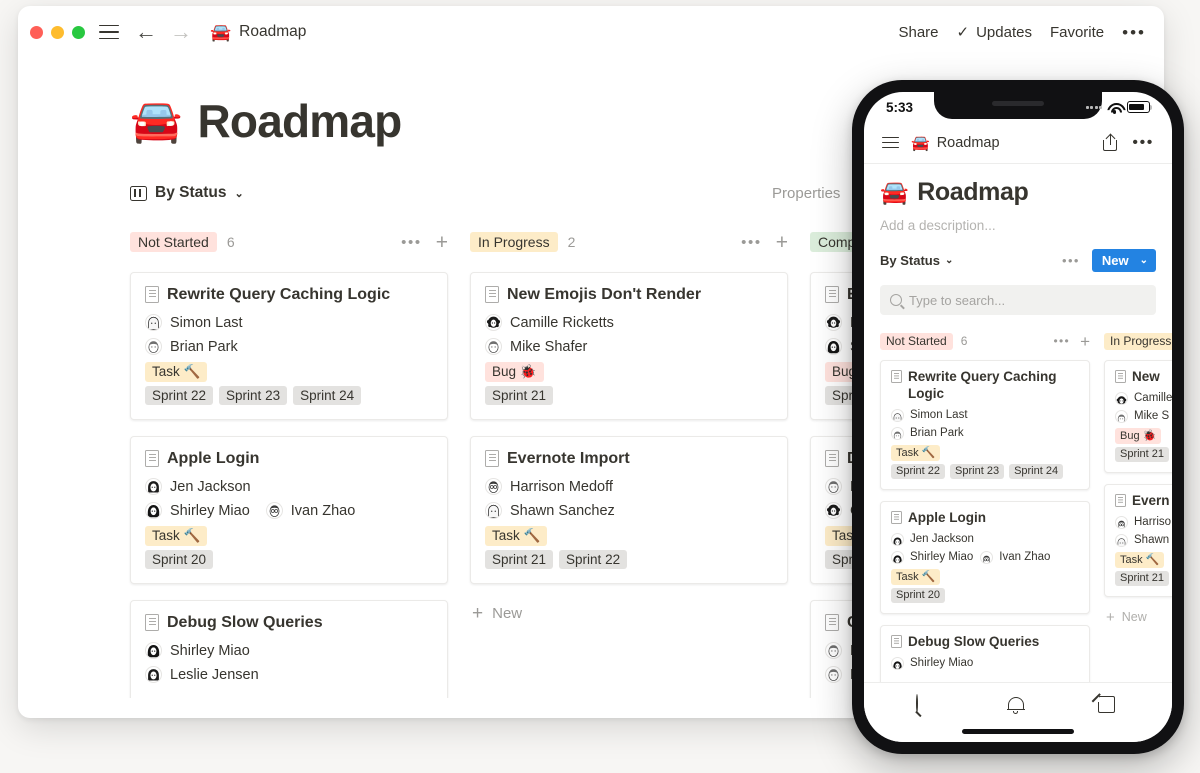  Describe the element at coordinates (1018, 143) in the screenshot. I see `phone-navbar: 🚘 Roadmap •••` at that location.